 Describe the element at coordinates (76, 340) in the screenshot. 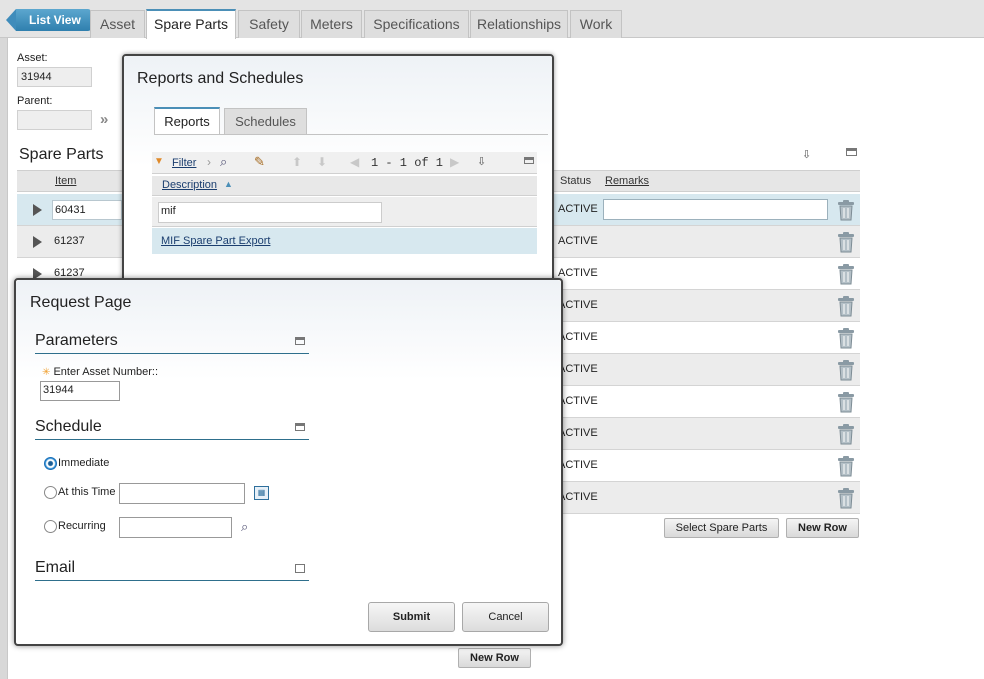

I see `parameters-title: Parameters` at that location.